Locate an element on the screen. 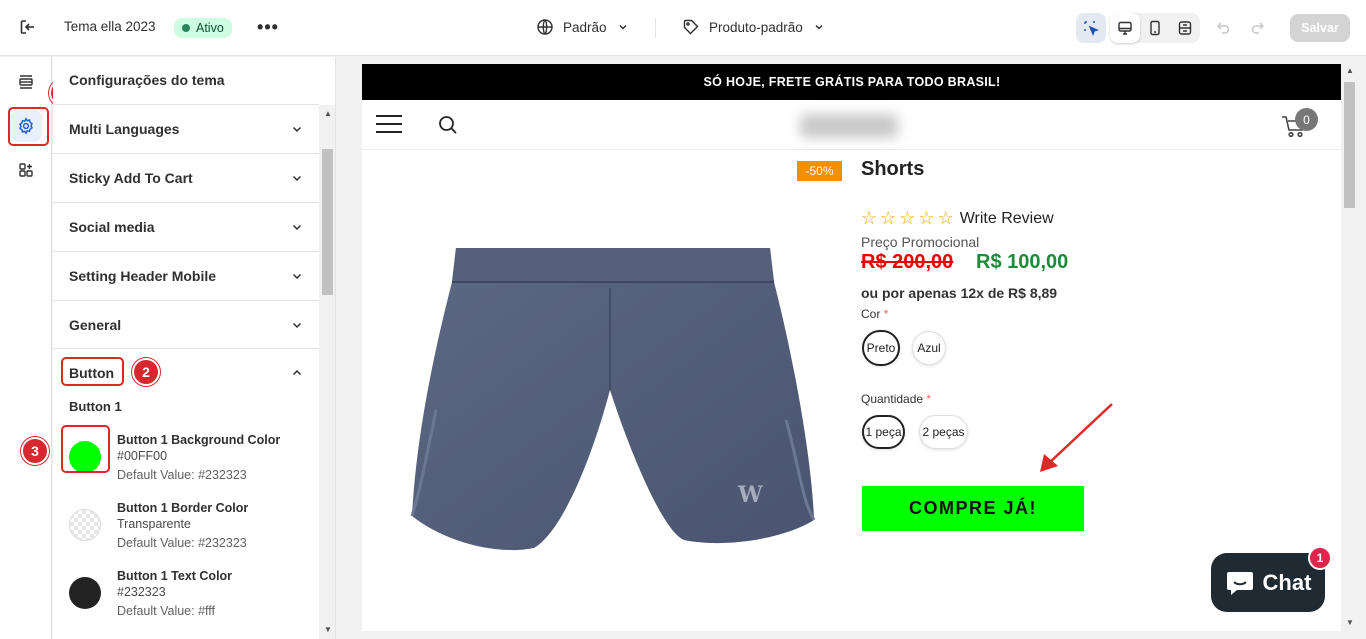 The width and height of the screenshot is (1366, 639). device-toggle is located at coordinates (1155, 28).